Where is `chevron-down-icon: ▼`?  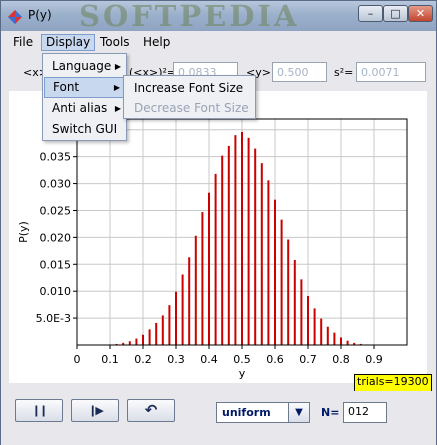 chevron-down-icon: ▼ is located at coordinates (298, 412).